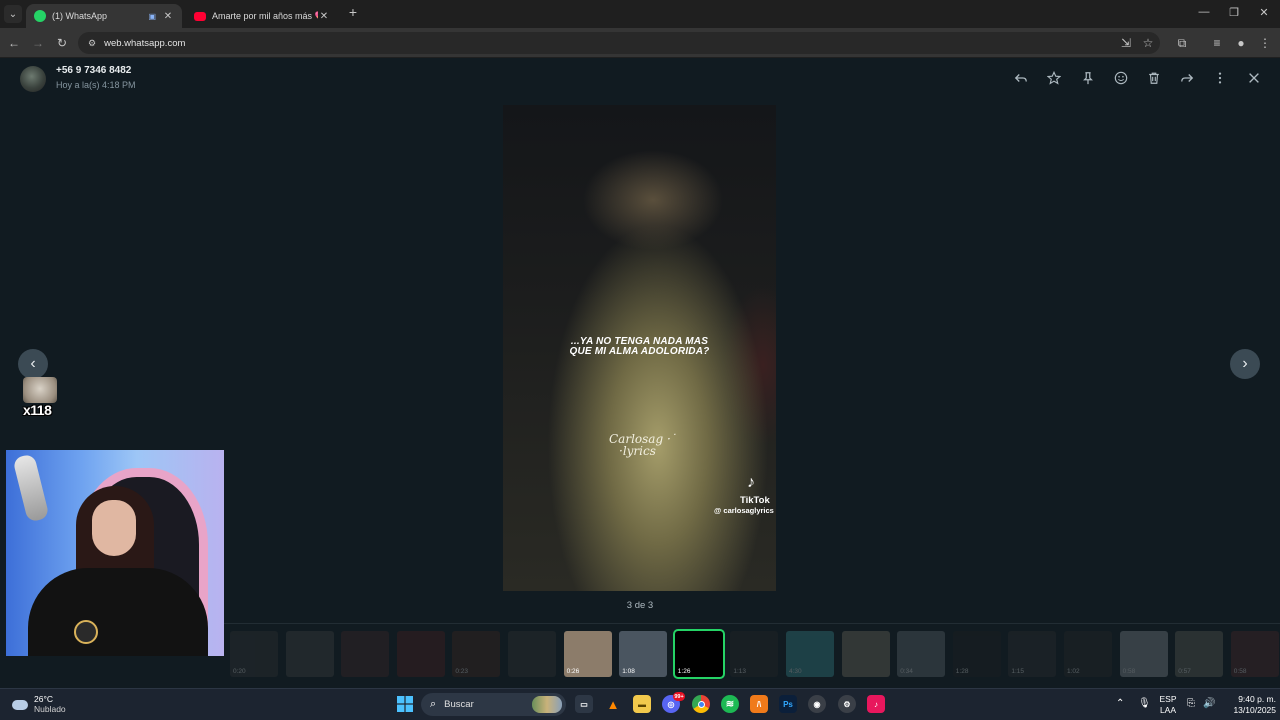 This screenshot has height=720, width=1280. Describe the element at coordinates (962, 671) in the screenshot. I see `thumbnail-duration: 1:28` at that location.